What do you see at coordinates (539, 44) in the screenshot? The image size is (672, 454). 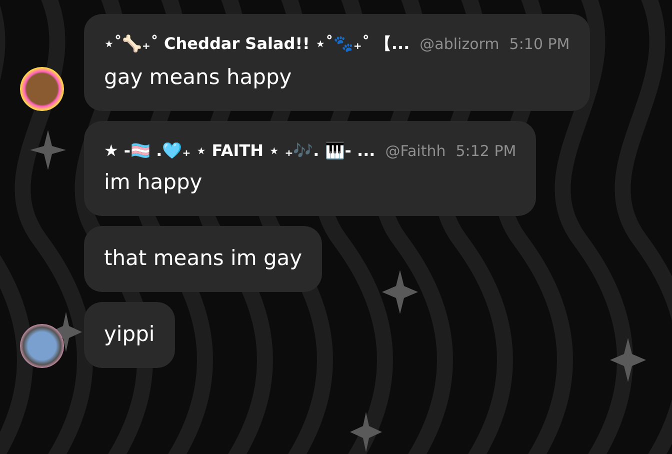 I see `timestamp: 5:10 PM` at bounding box center [539, 44].